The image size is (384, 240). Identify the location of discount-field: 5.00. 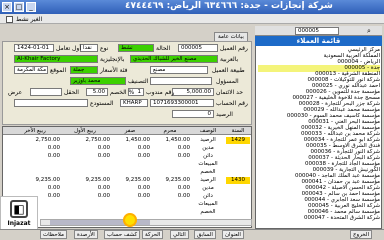
(97, 92).